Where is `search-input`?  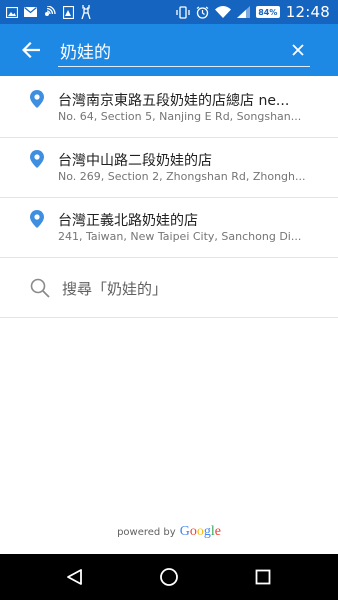 search-input is located at coordinates (167, 50).